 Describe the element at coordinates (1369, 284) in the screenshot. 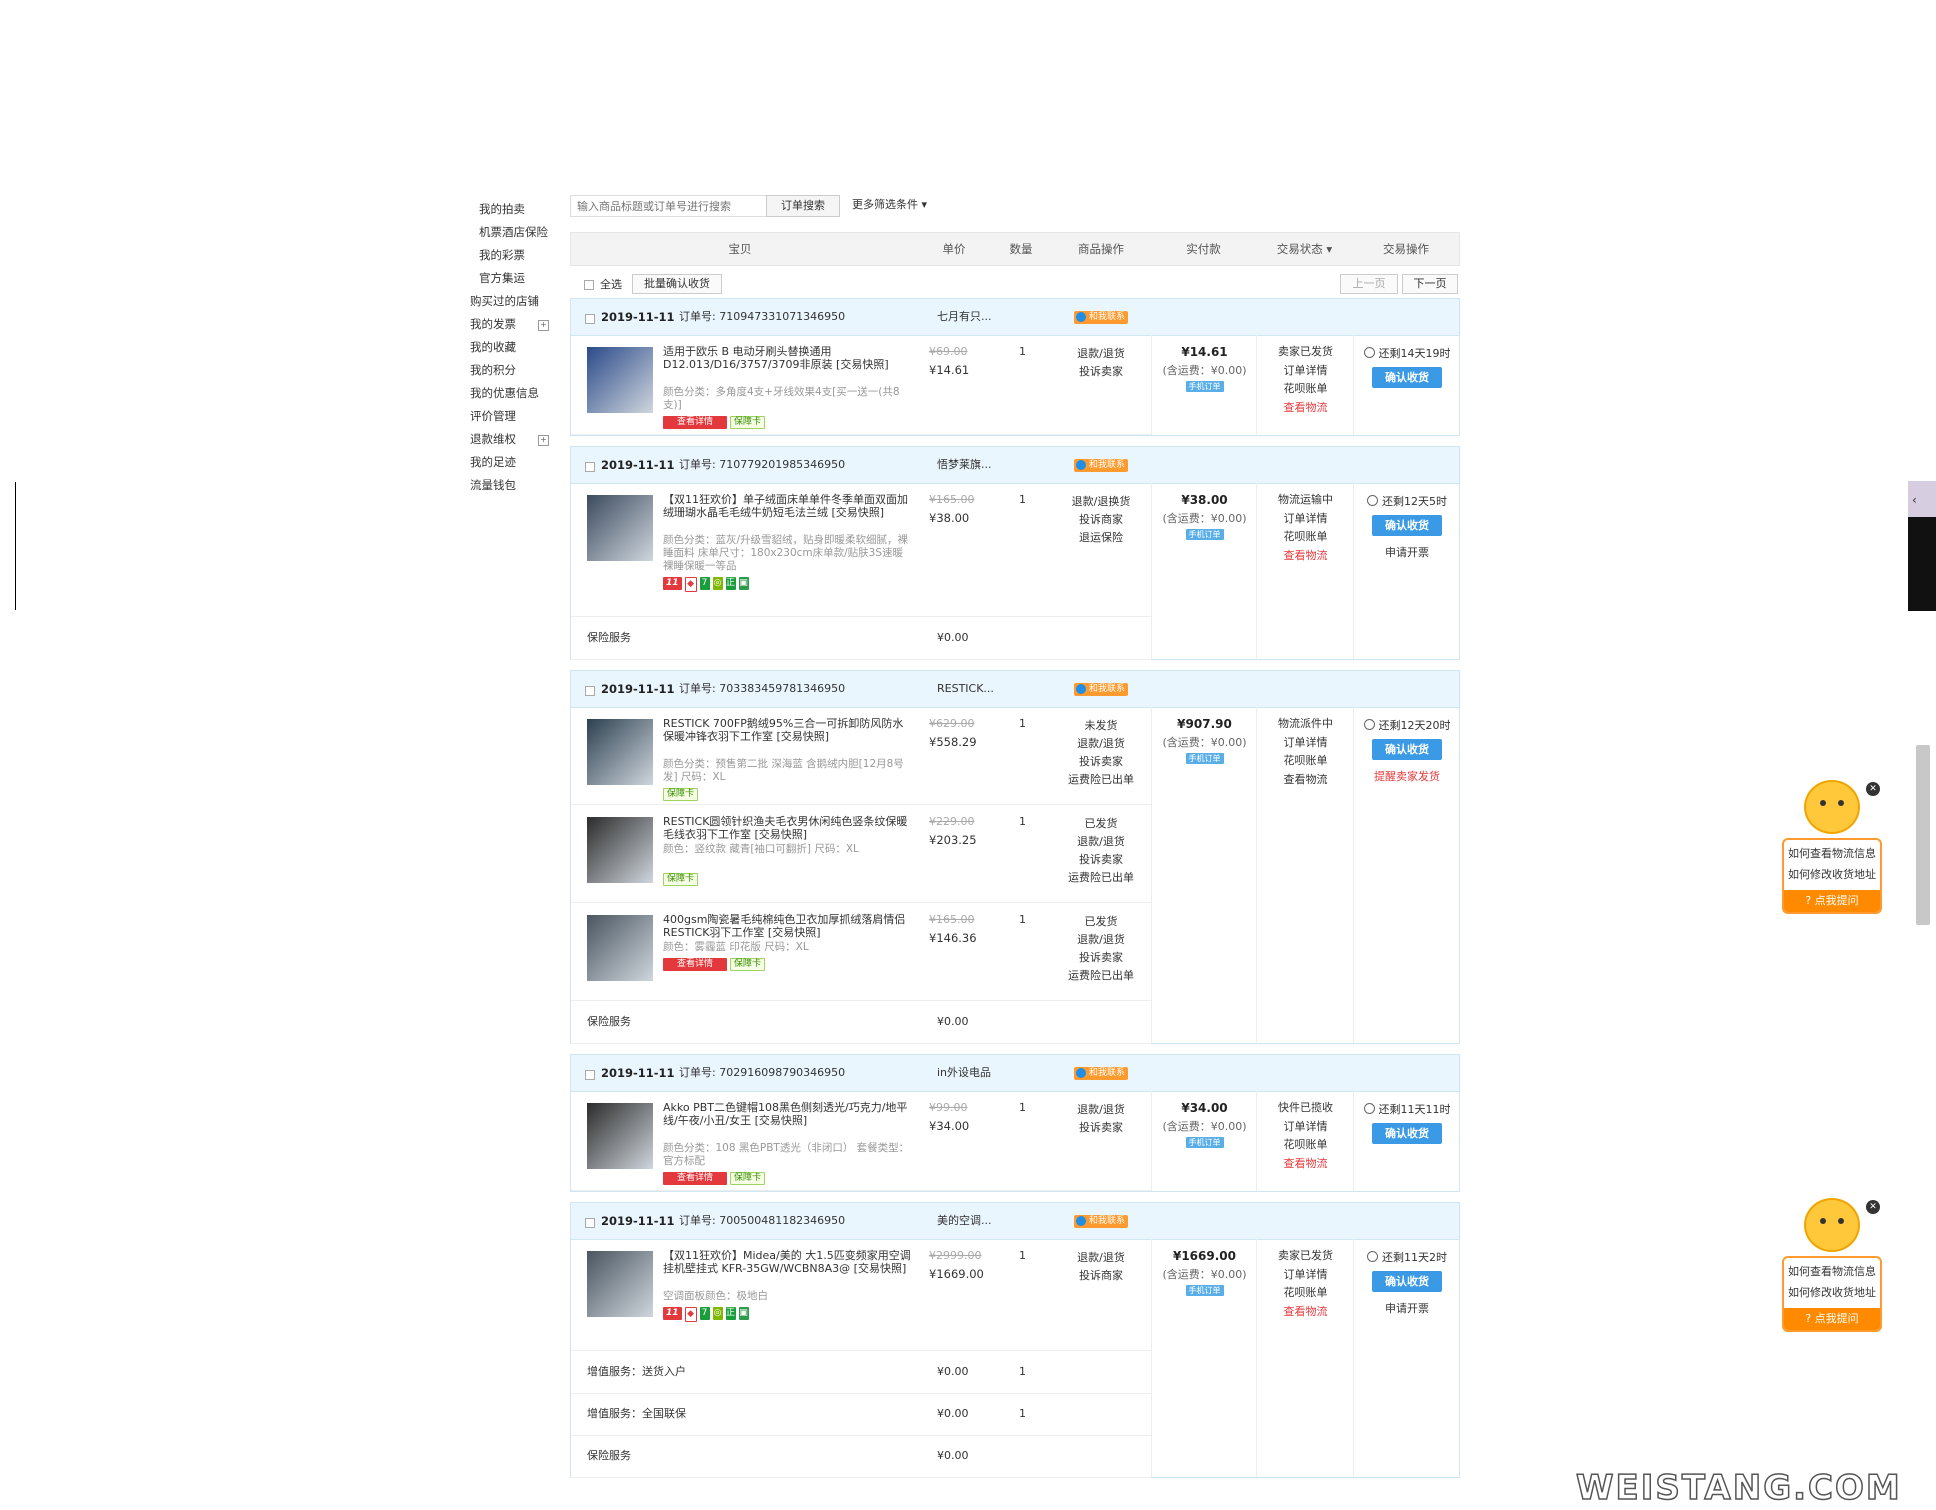

I see `prev-page-button: 上一页` at that location.